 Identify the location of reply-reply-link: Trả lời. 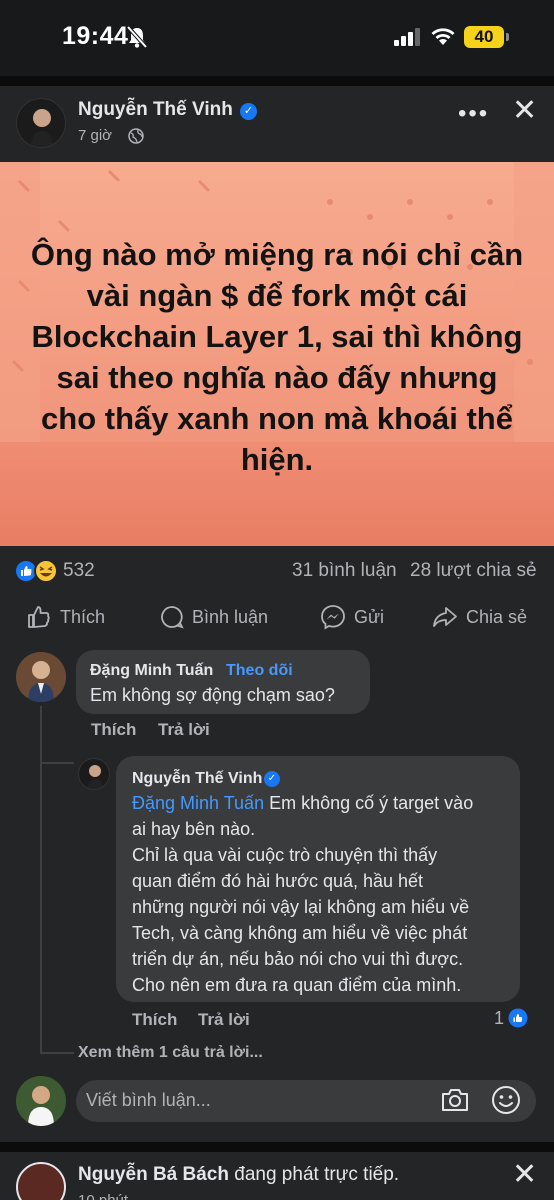
(224, 1020).